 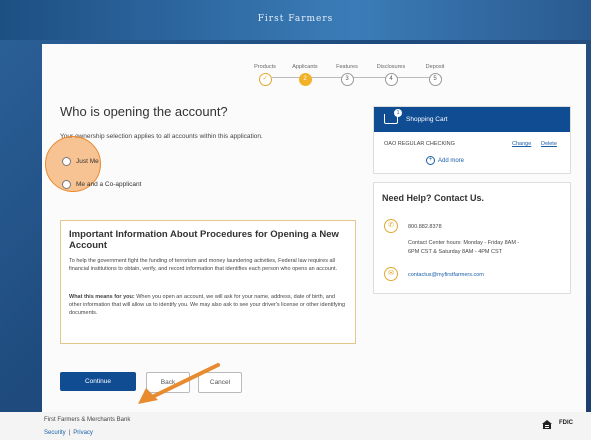 I want to click on phone-number: 800.882.8378, so click(x=425, y=227).